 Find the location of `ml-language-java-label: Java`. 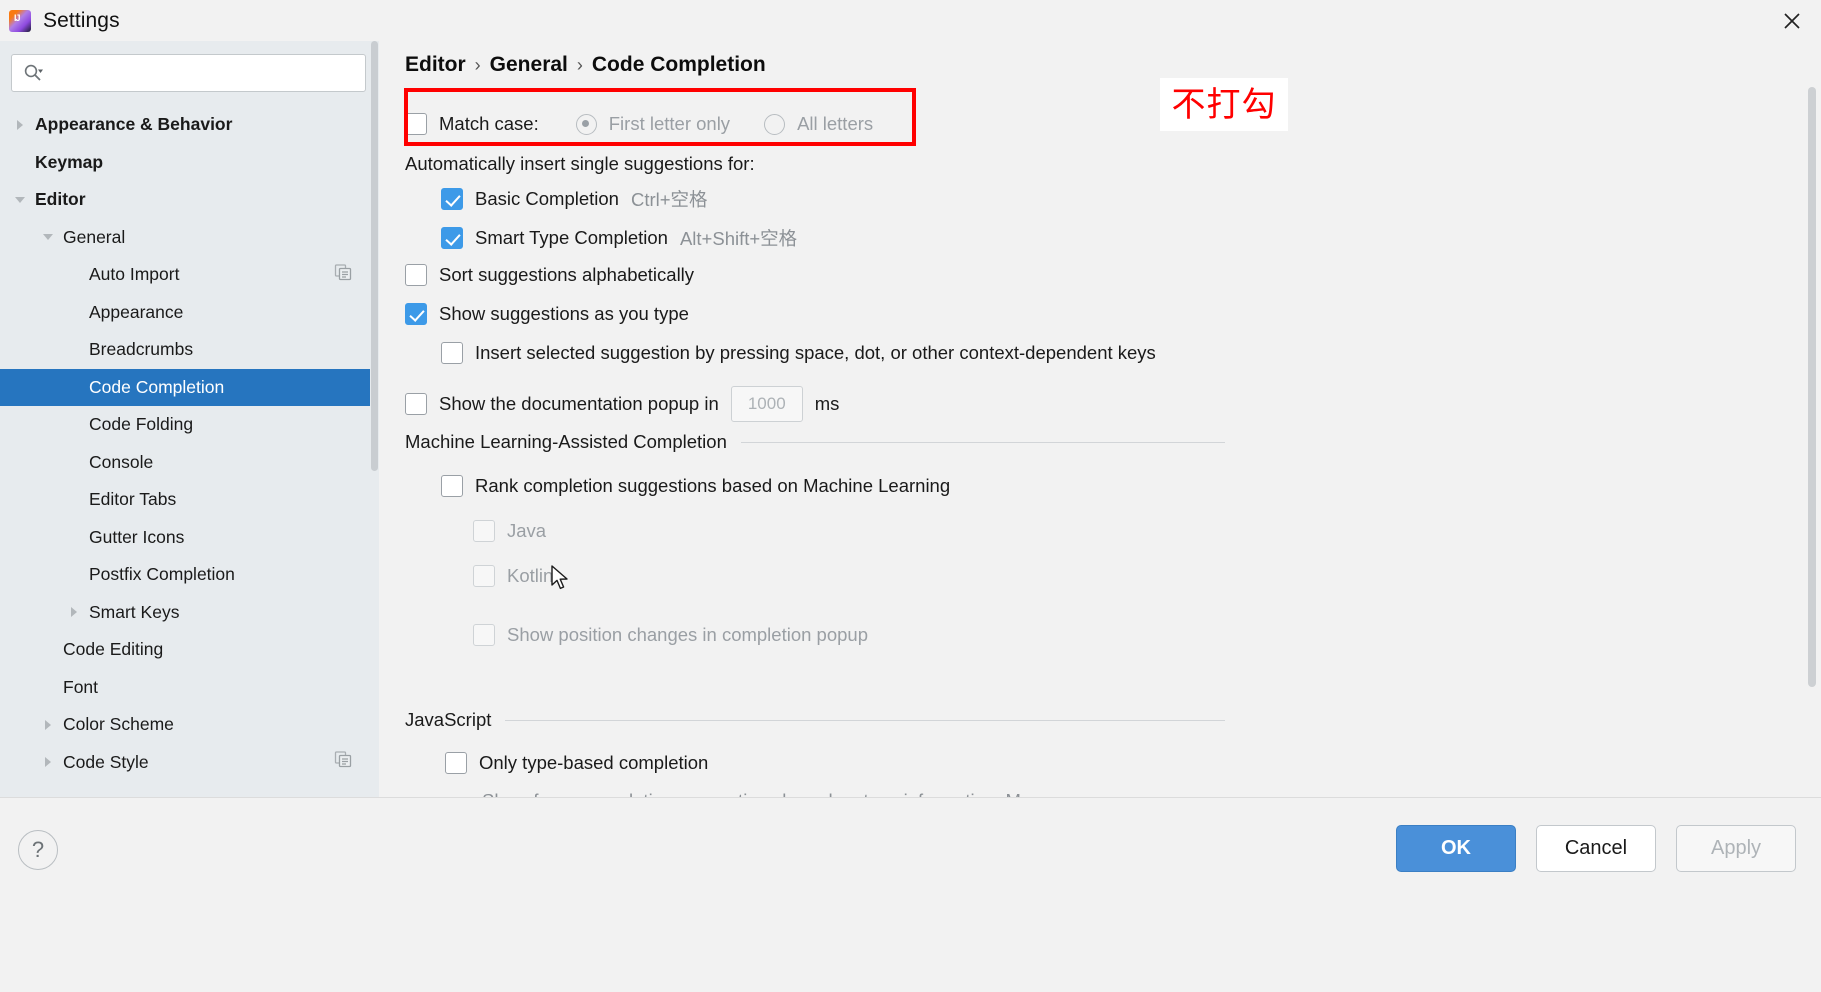

ml-language-java-label: Java is located at coordinates (527, 530).